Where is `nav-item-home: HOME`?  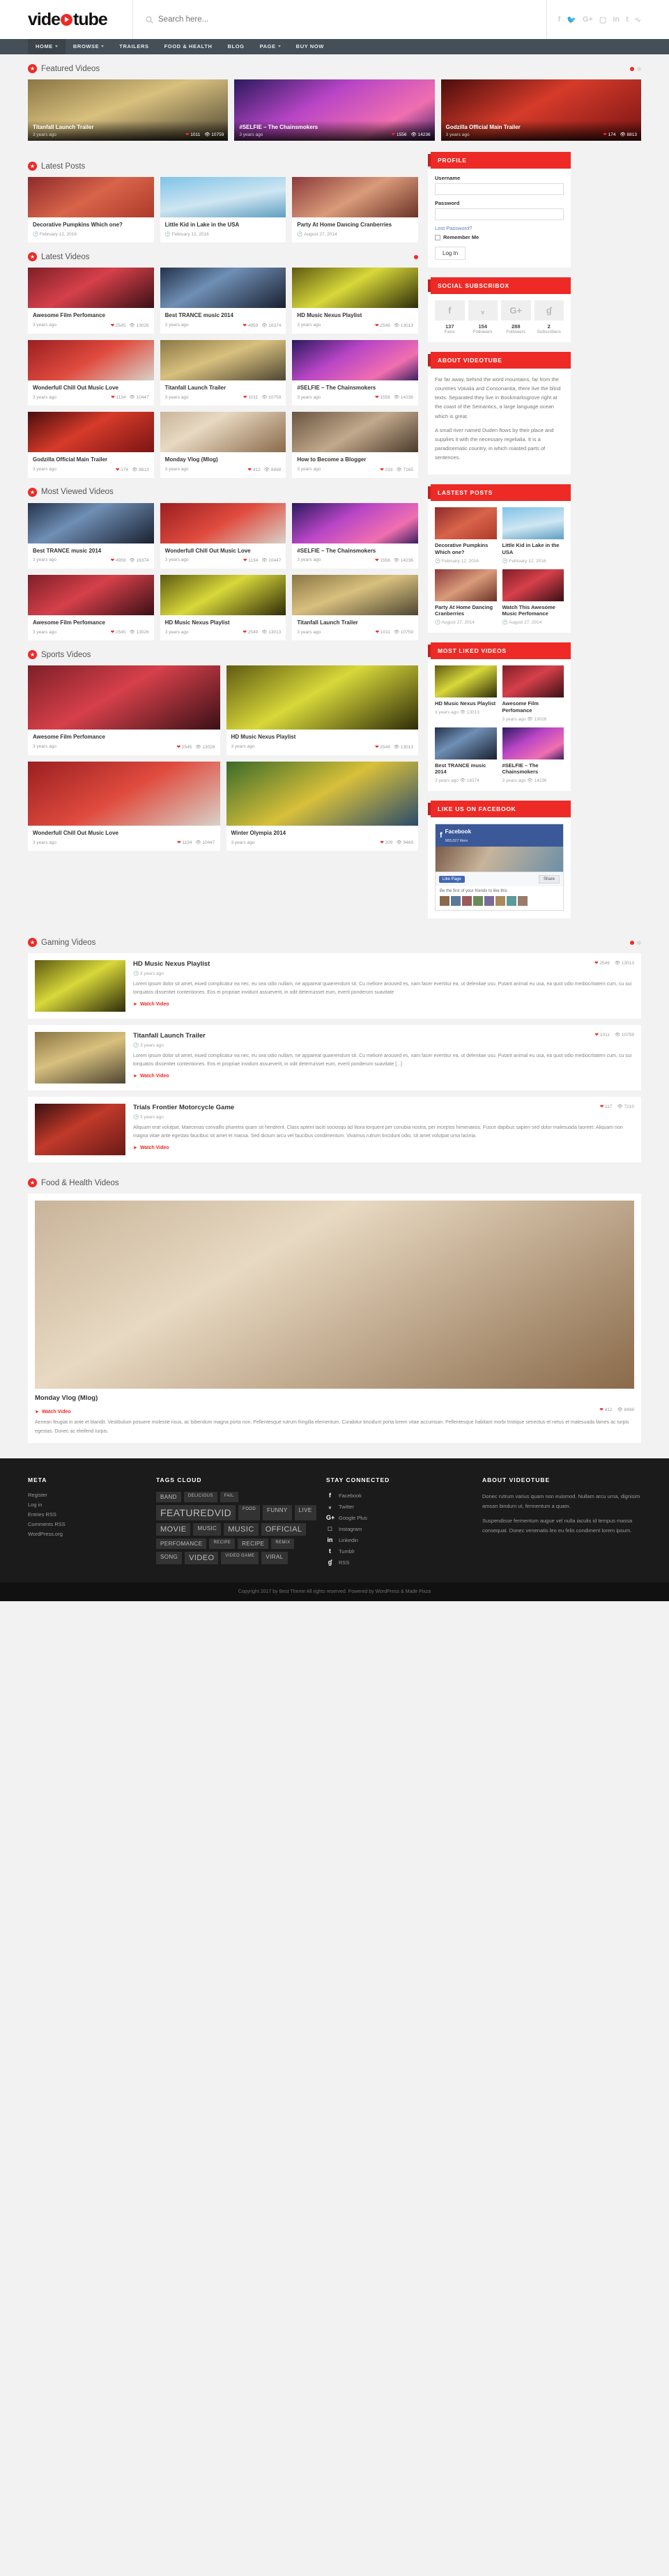
nav-item-home: HOME is located at coordinates (47, 46).